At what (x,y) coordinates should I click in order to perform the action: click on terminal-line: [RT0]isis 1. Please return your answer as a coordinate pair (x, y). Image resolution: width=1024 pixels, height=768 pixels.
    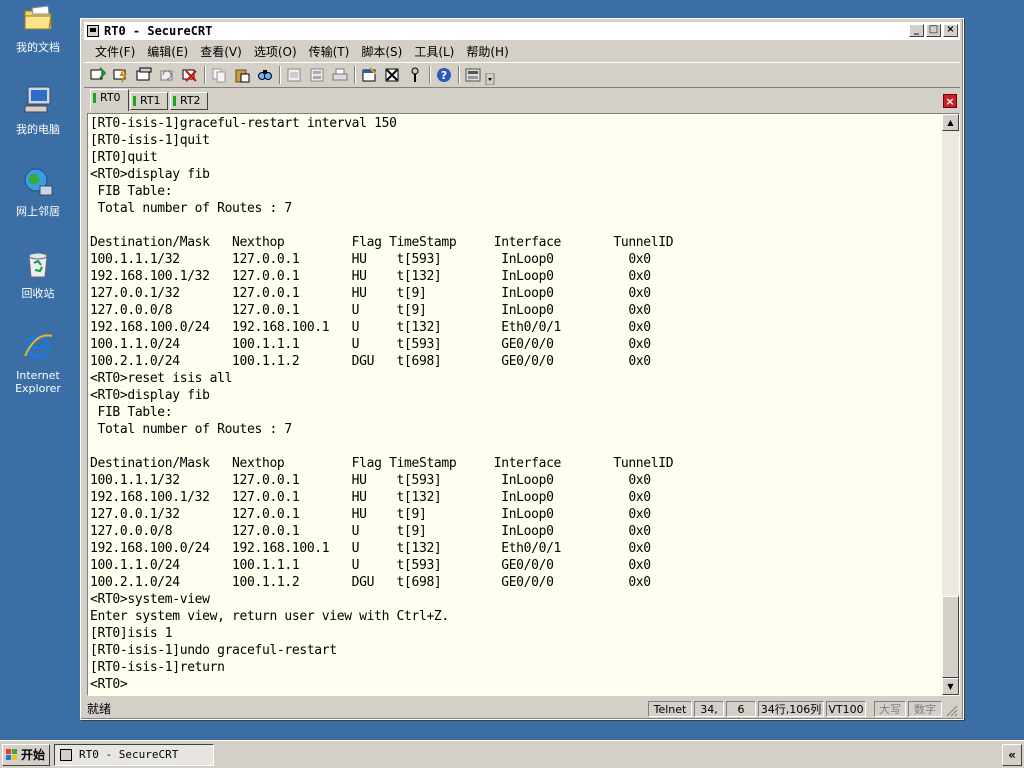
    Looking at the image, I should click on (131, 633).